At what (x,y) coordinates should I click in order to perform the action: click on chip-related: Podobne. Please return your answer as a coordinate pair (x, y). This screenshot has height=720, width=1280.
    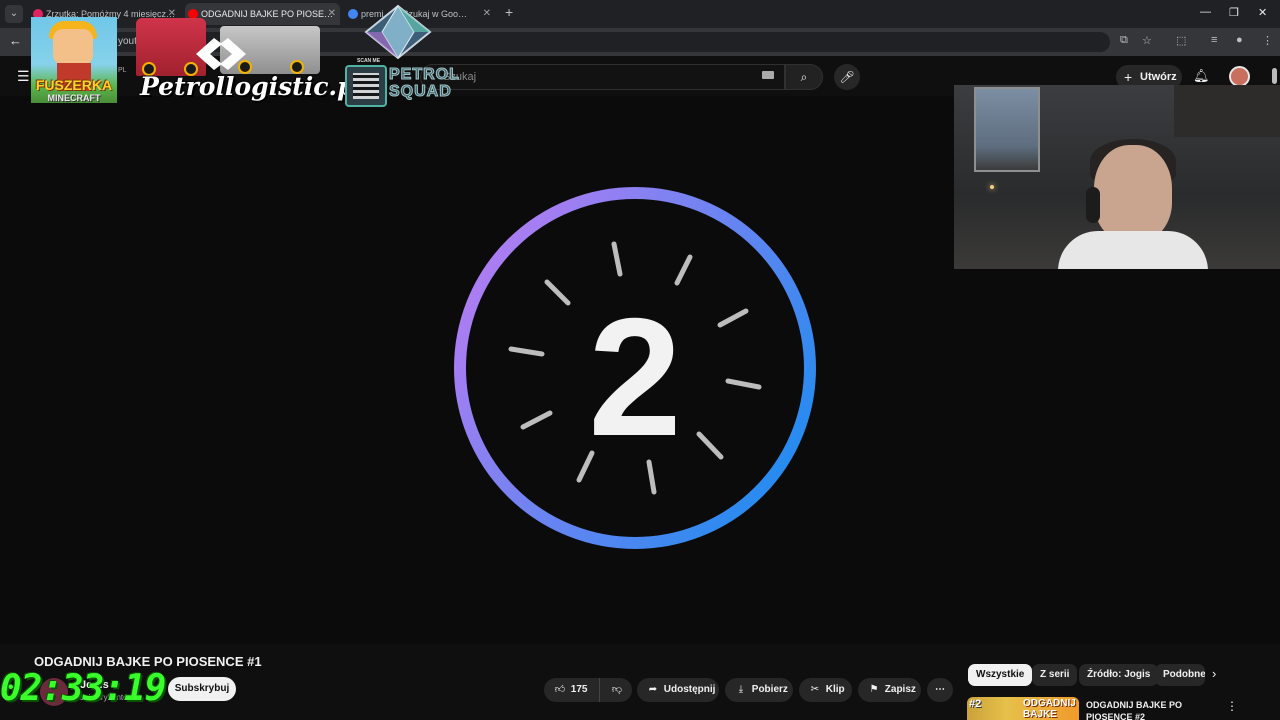
    Looking at the image, I should click on (1180, 675).